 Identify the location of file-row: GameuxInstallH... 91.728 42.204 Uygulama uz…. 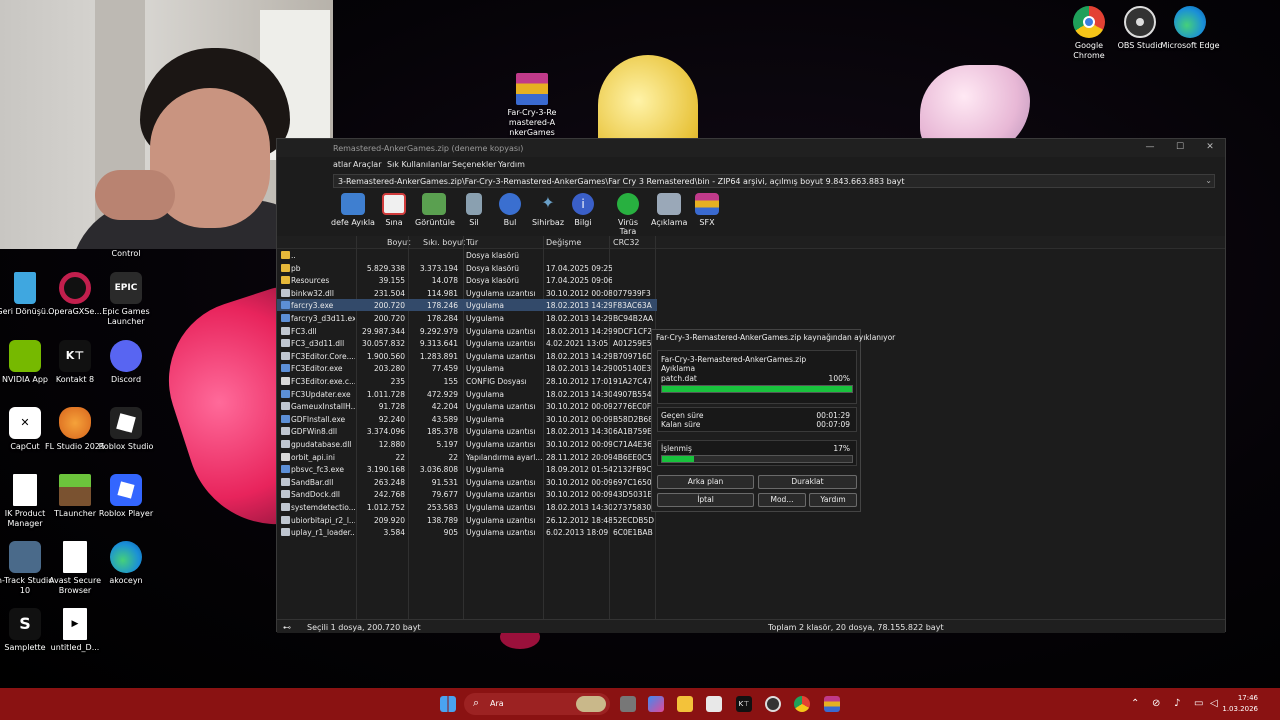
(467, 406).